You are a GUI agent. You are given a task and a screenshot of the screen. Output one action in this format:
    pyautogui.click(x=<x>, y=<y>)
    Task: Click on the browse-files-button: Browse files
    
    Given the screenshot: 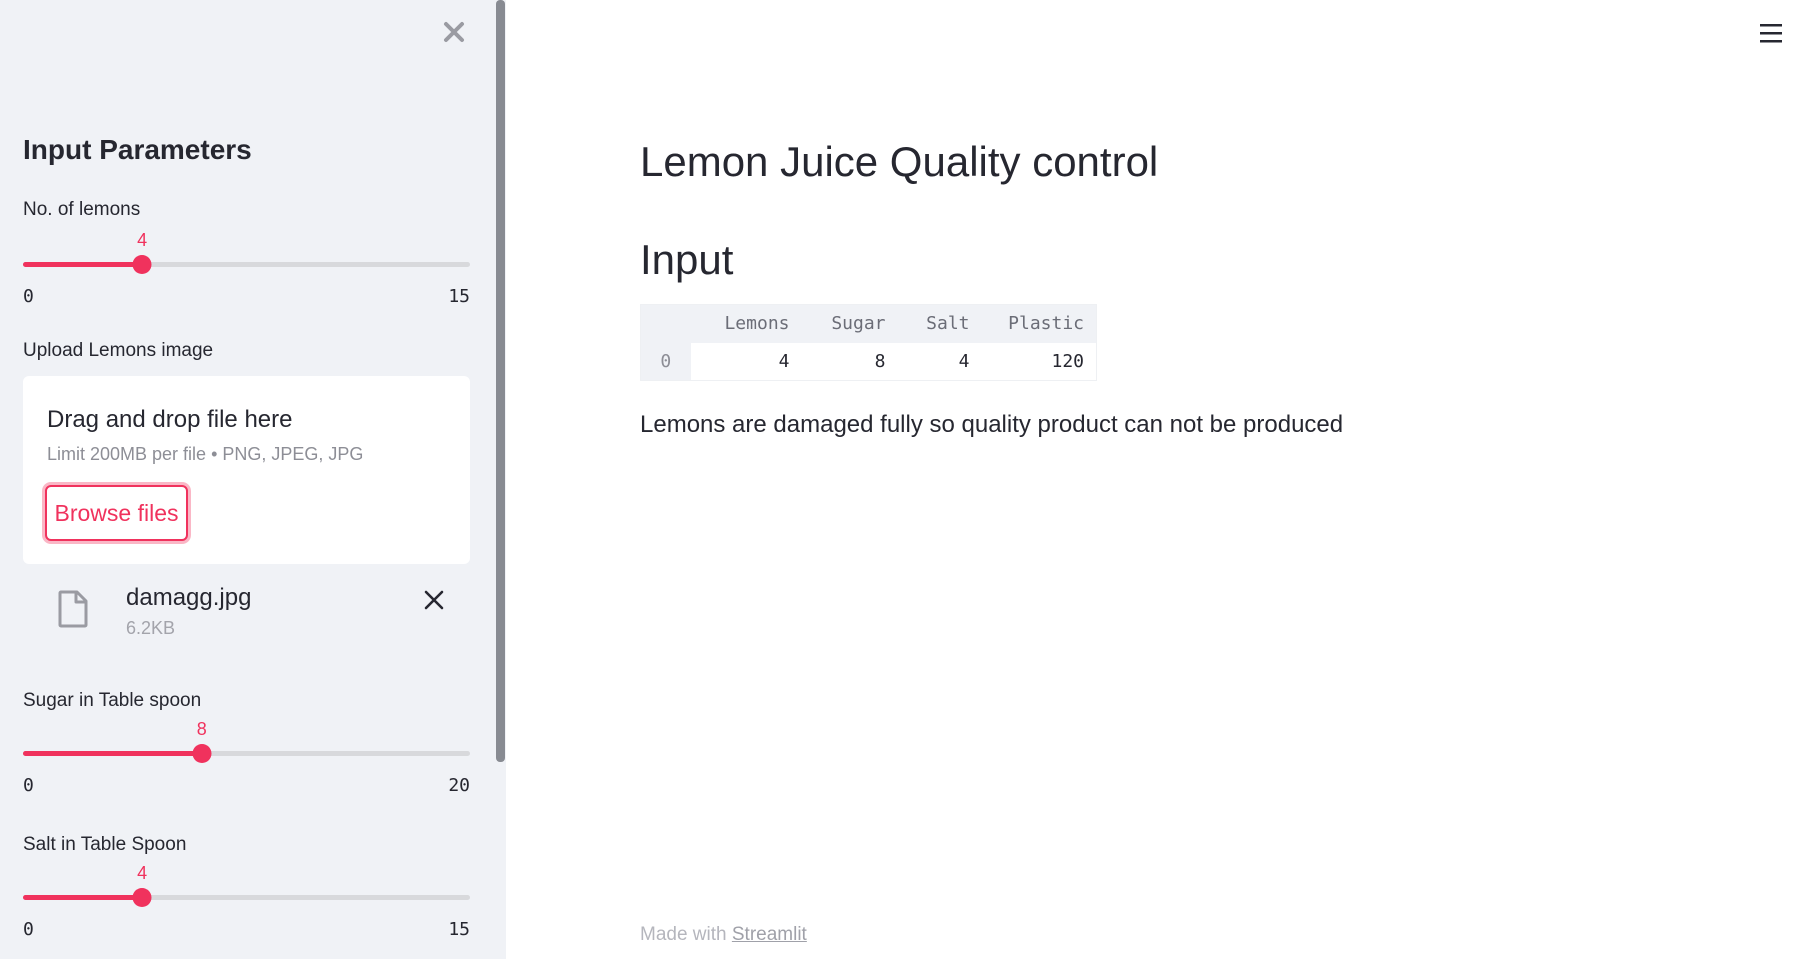 What is the action you would take?
    pyautogui.click(x=116, y=513)
    